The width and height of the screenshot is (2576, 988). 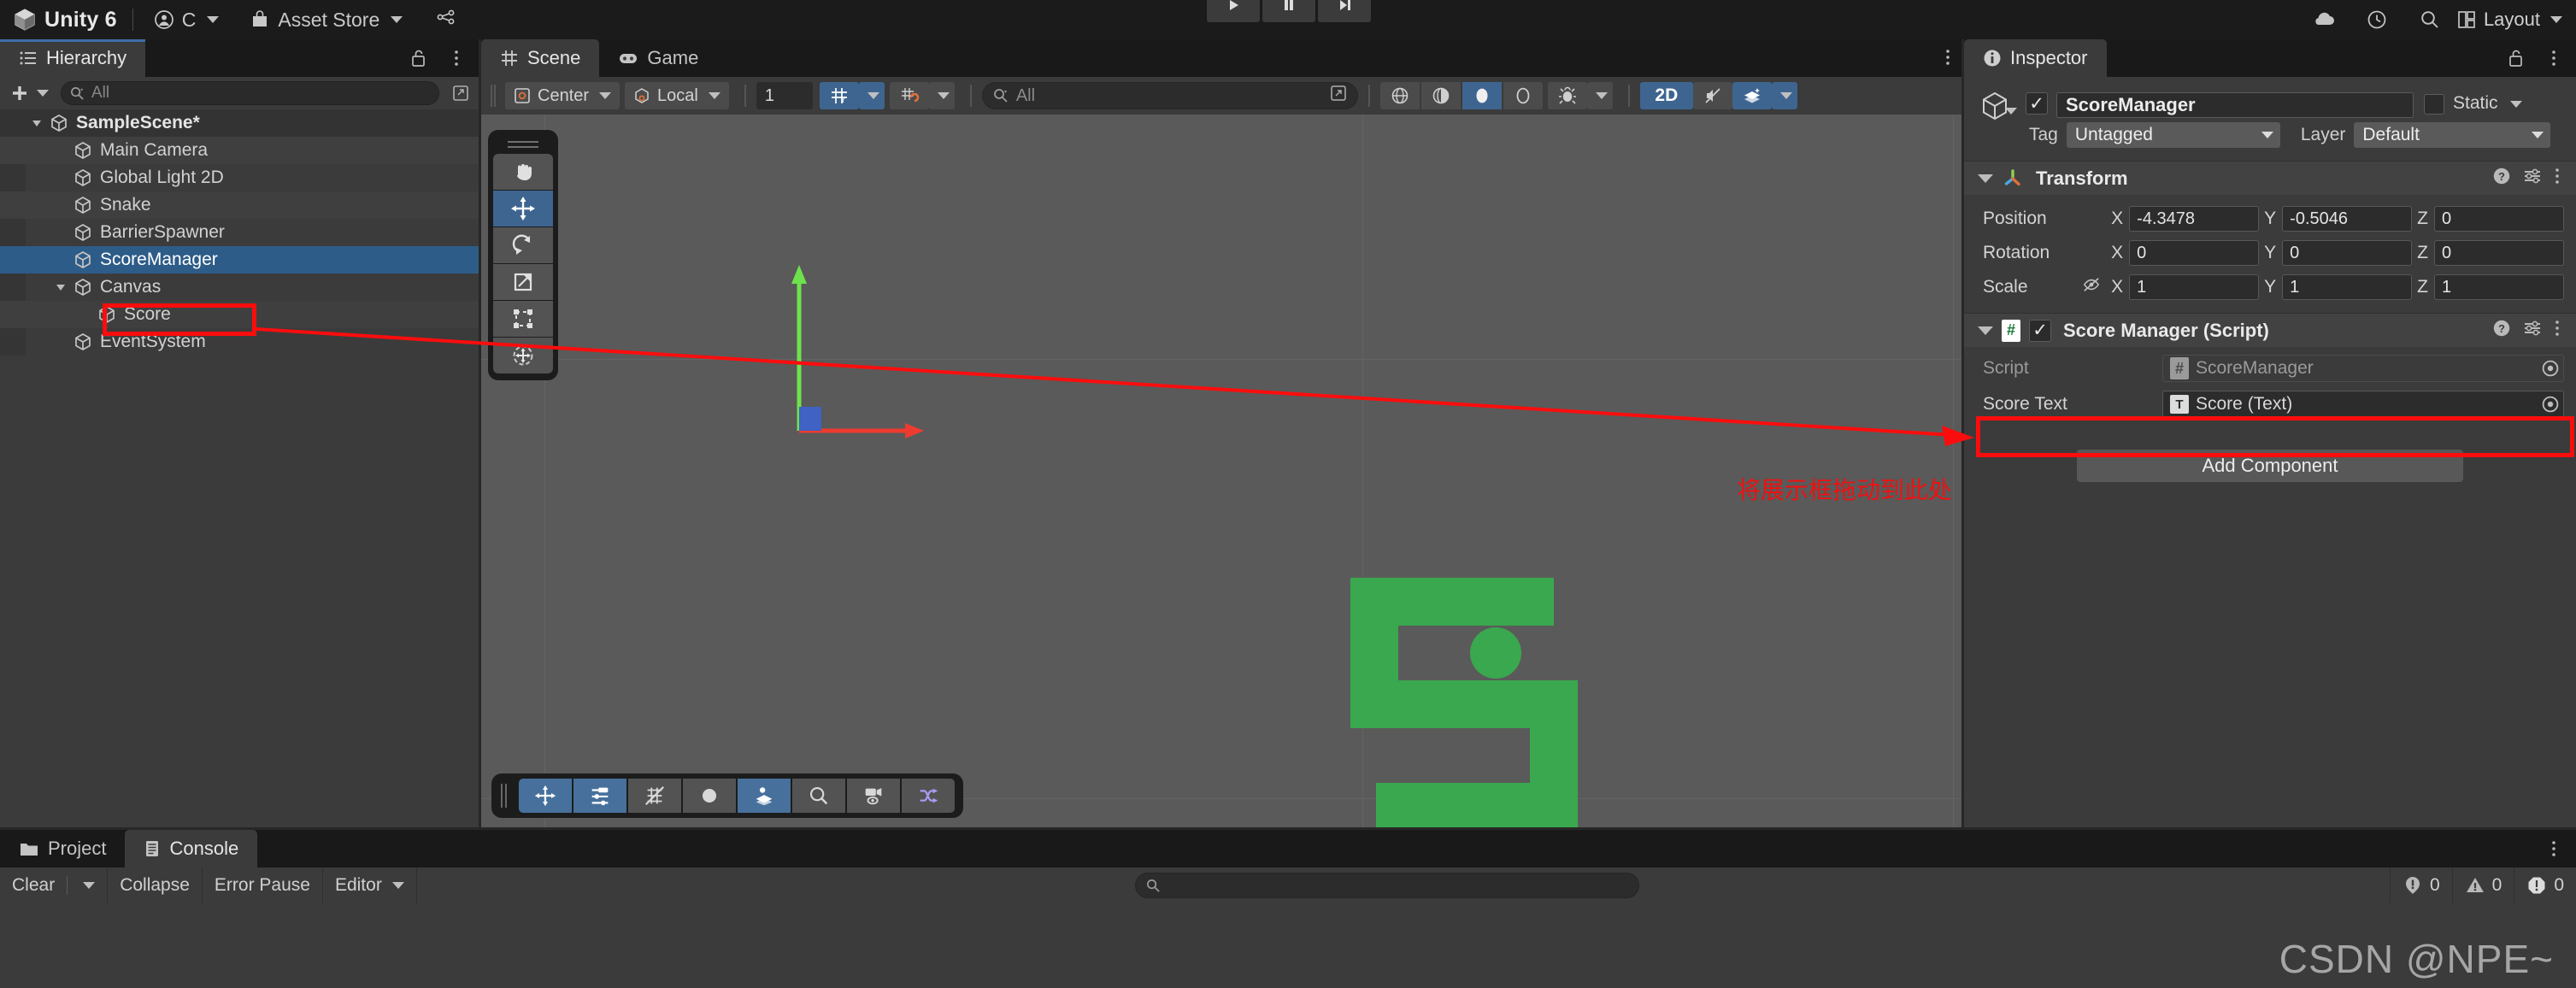 I want to click on search-icon, so click(x=2429, y=19).